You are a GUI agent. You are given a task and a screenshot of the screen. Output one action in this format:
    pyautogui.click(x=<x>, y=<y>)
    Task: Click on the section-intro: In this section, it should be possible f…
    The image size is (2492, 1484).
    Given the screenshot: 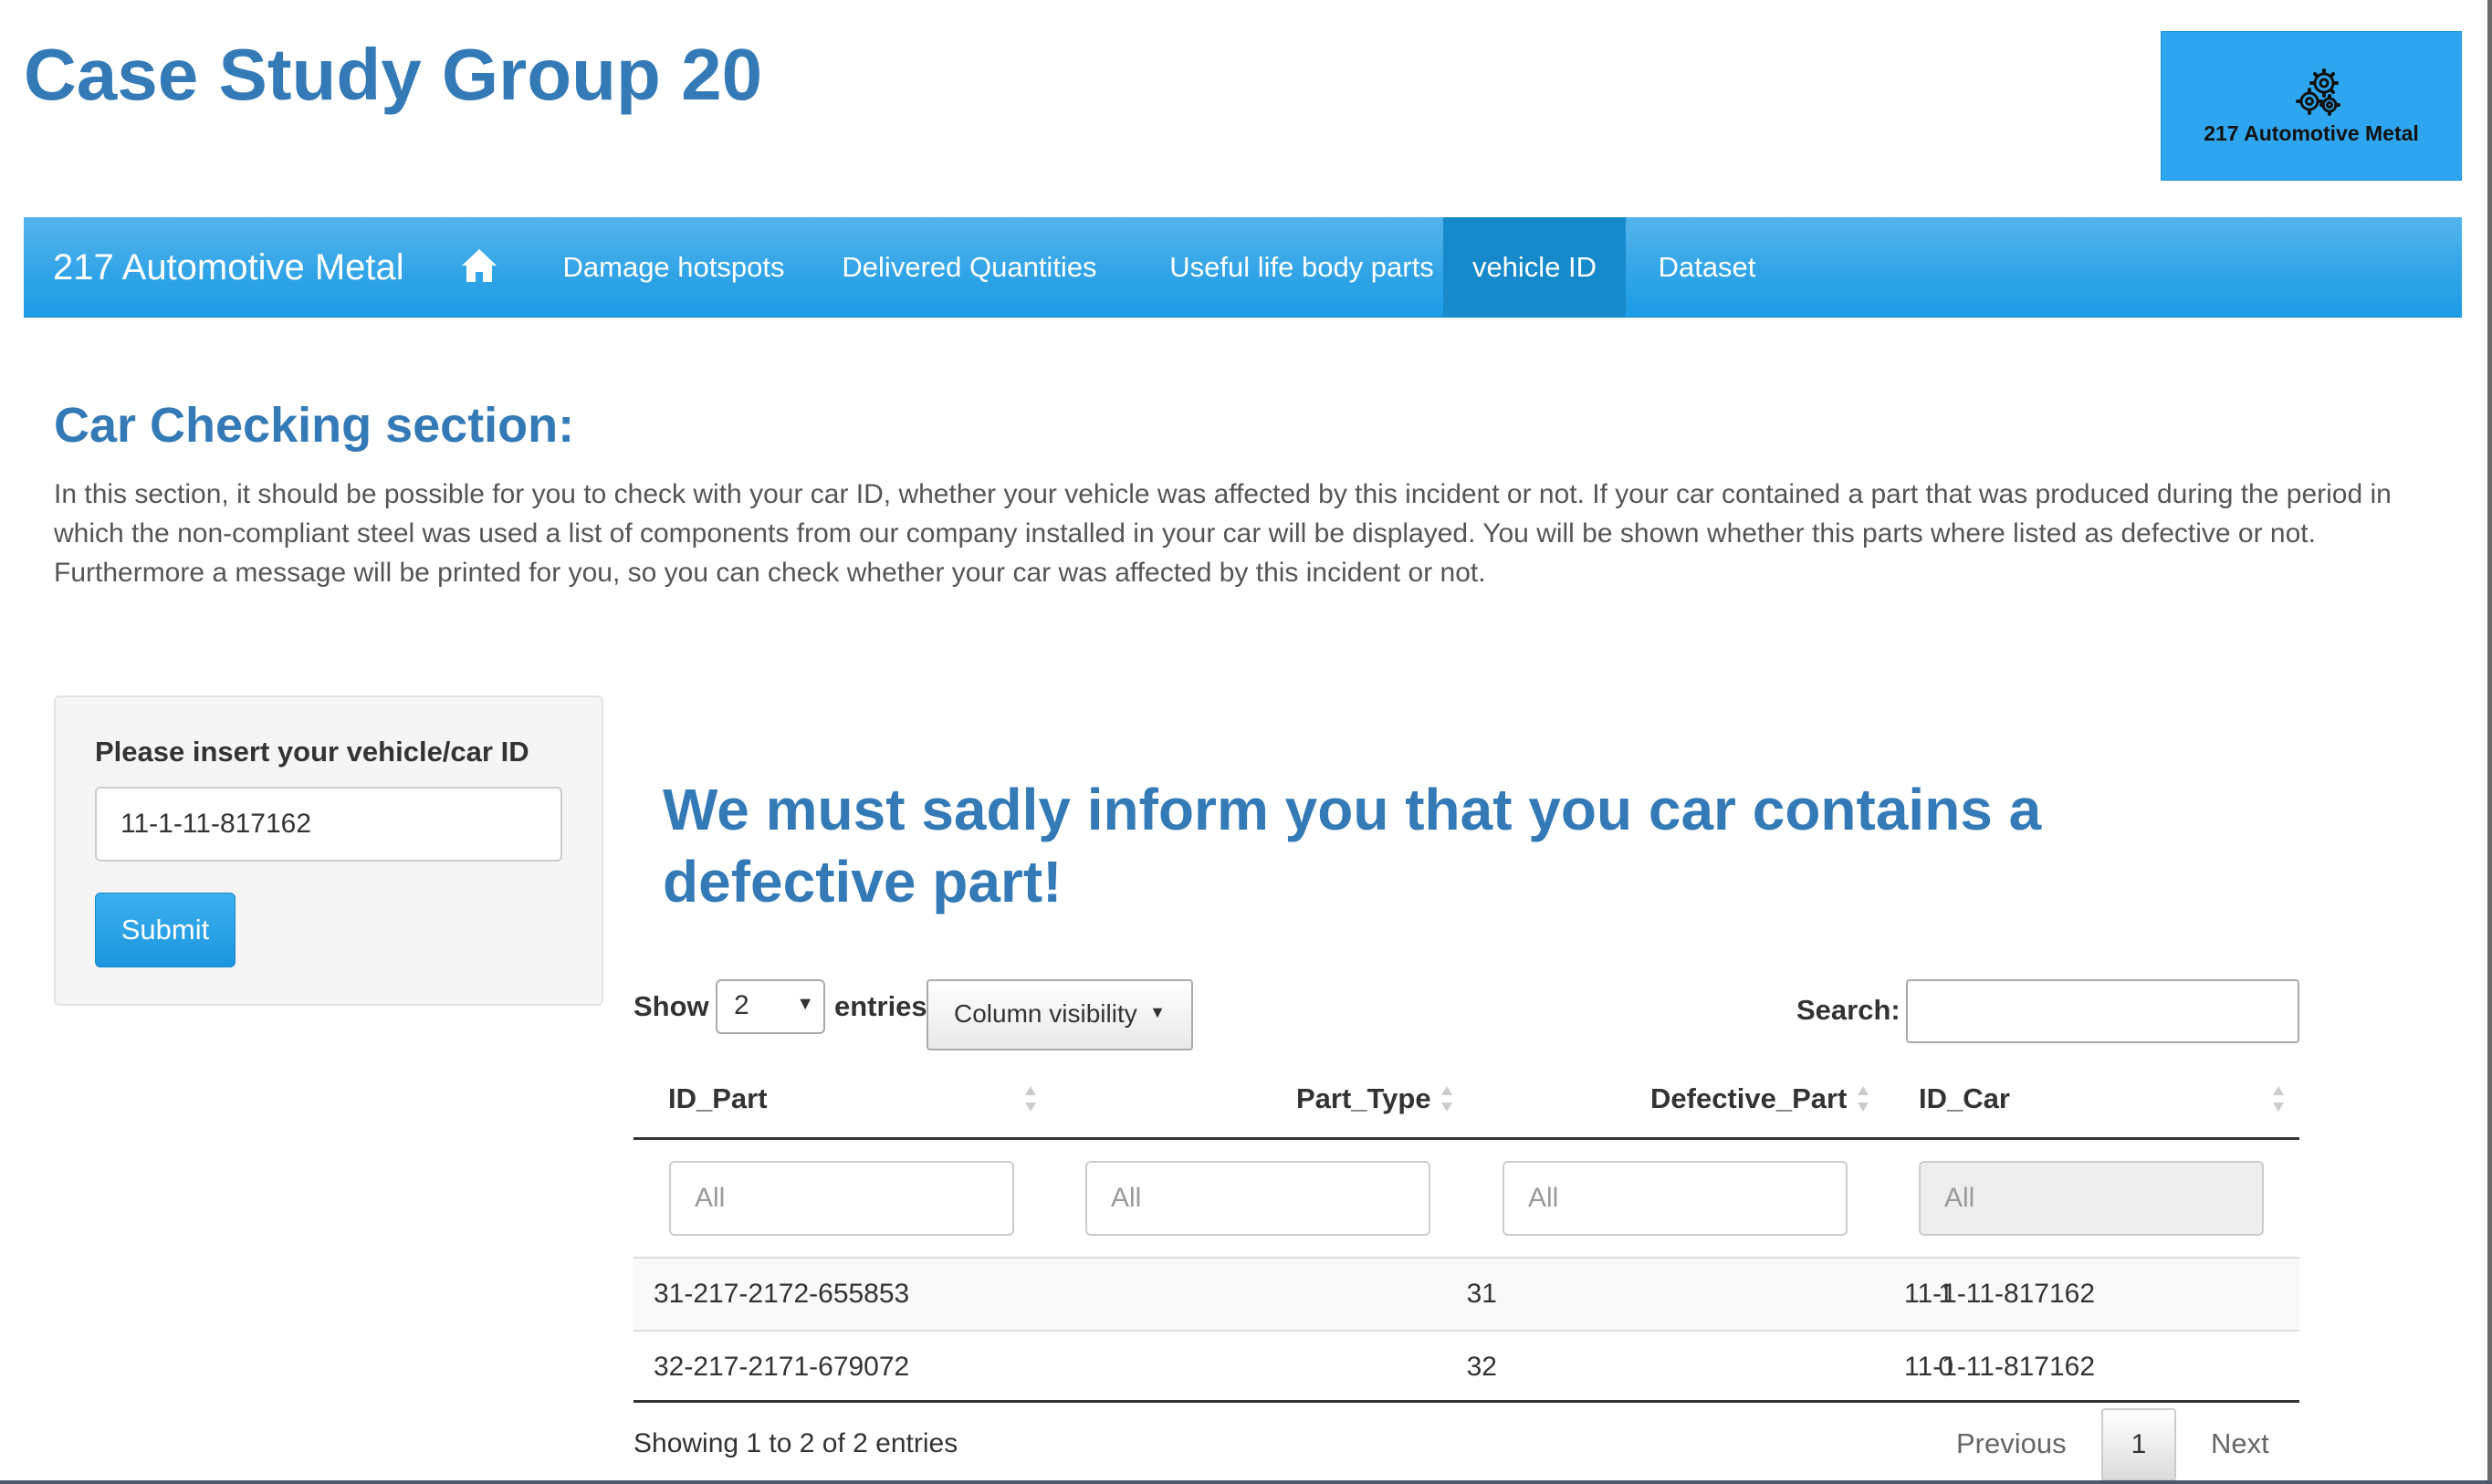 What is the action you would take?
    pyautogui.click(x=1223, y=533)
    